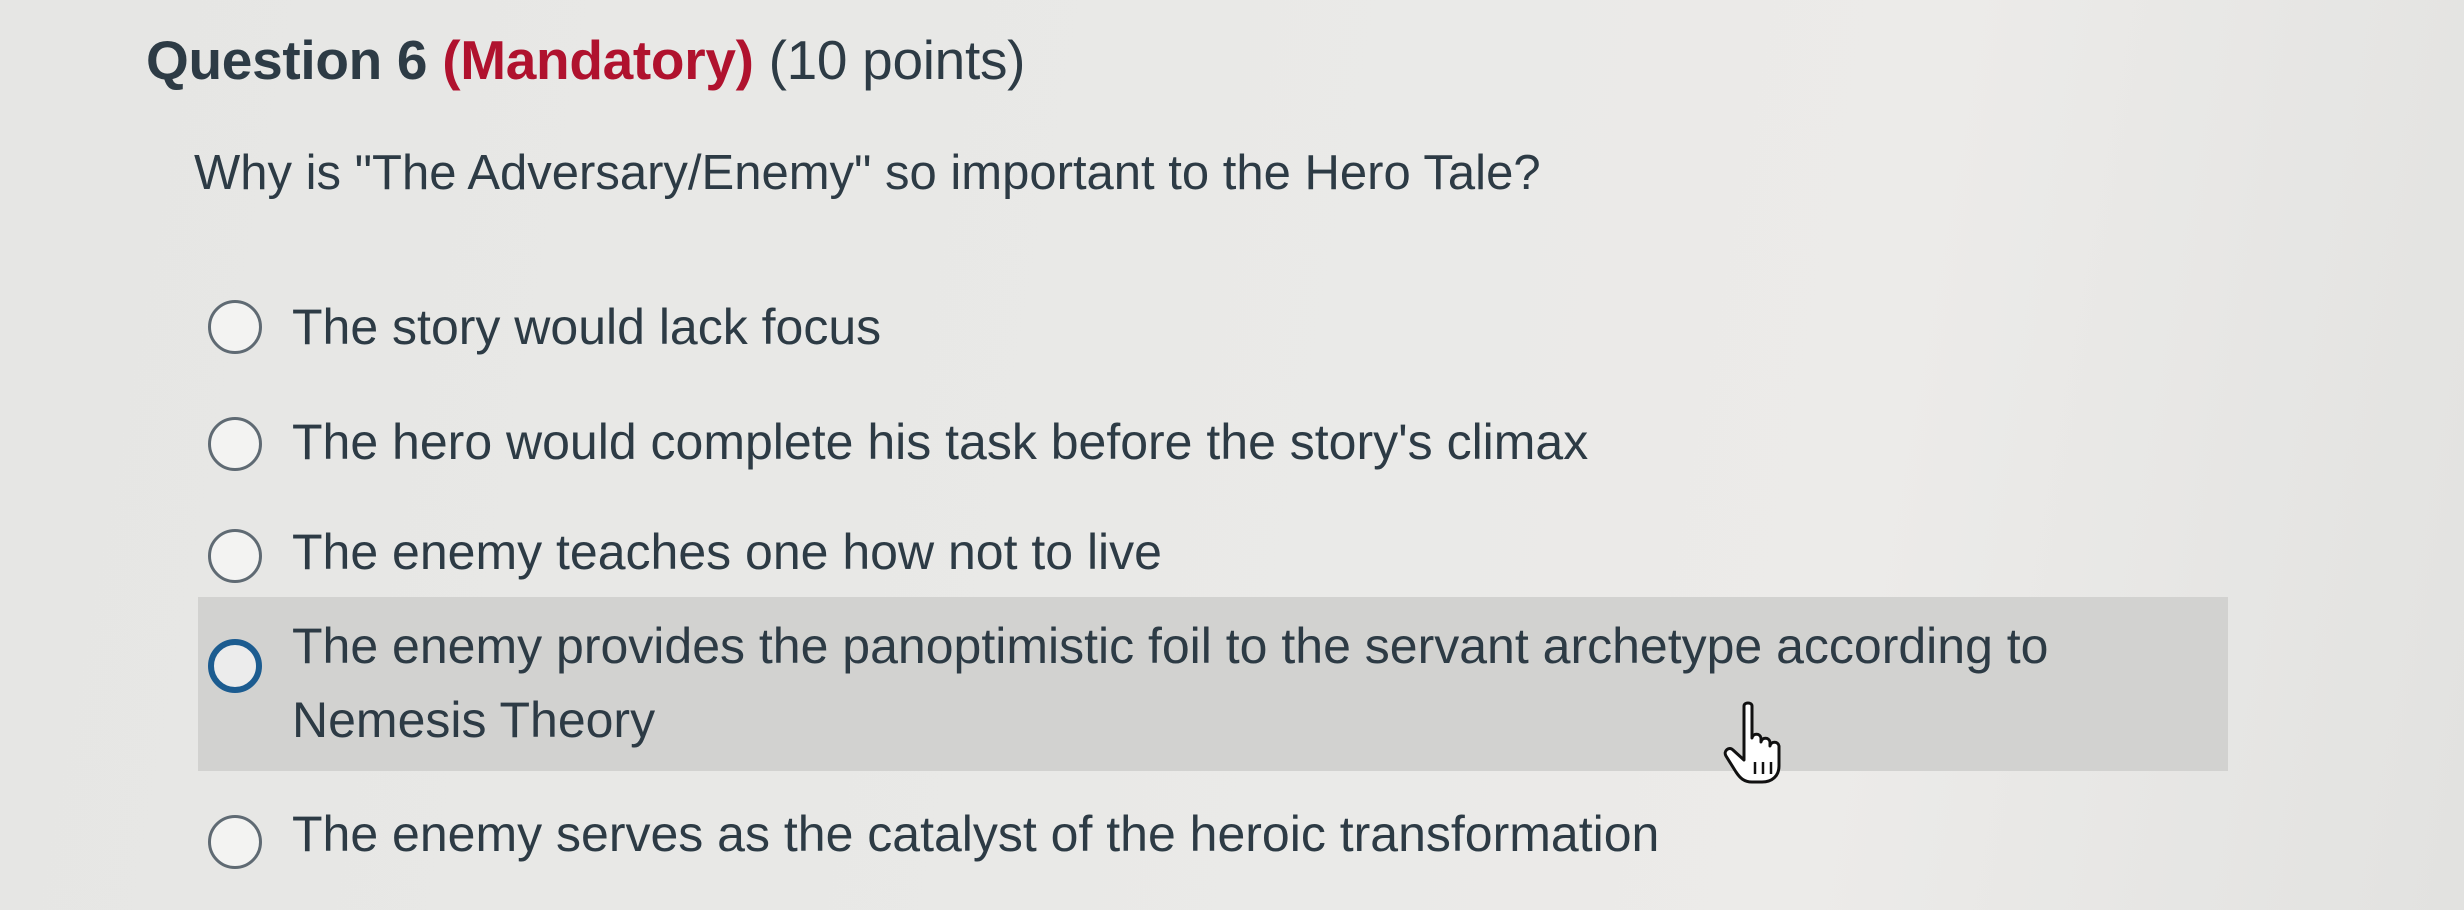 The image size is (2464, 910). What do you see at coordinates (1752, 742) in the screenshot?
I see `hand-pointer-icon` at bounding box center [1752, 742].